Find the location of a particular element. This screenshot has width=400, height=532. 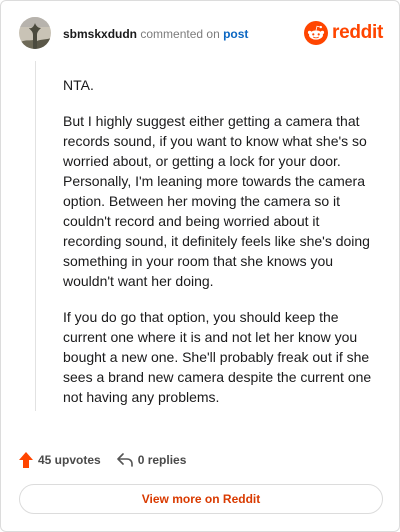

upvote-arrow-icon is located at coordinates (26, 460).